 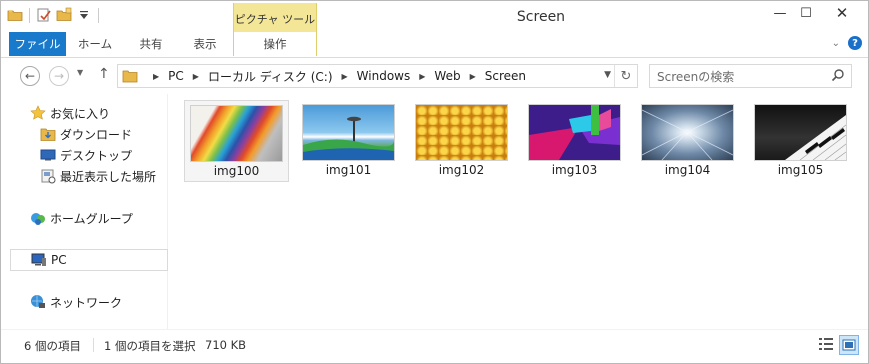 What do you see at coordinates (836, 43) in the screenshot?
I see `expand-ribbon-icon: ⌄` at bounding box center [836, 43].